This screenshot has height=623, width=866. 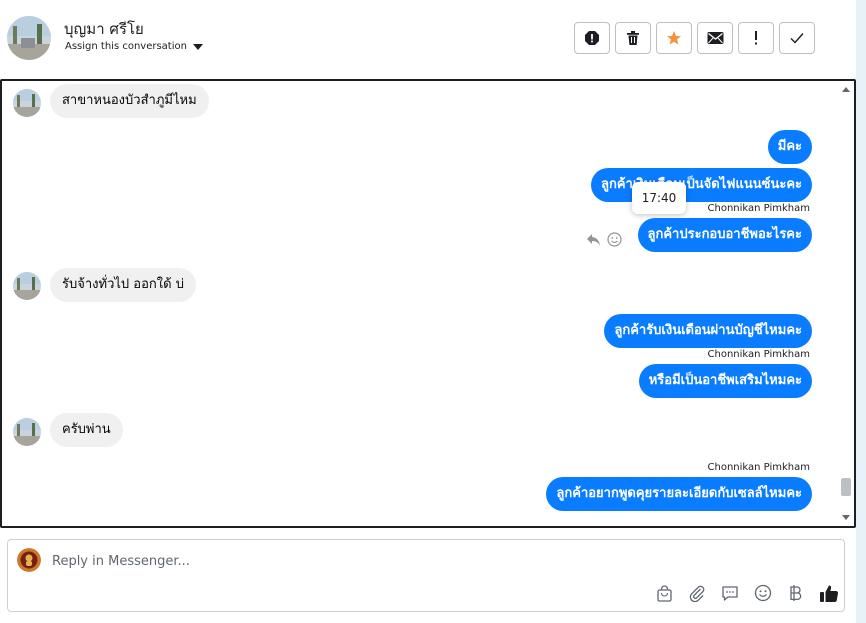 What do you see at coordinates (861, 311) in the screenshot?
I see `window-edge` at bounding box center [861, 311].